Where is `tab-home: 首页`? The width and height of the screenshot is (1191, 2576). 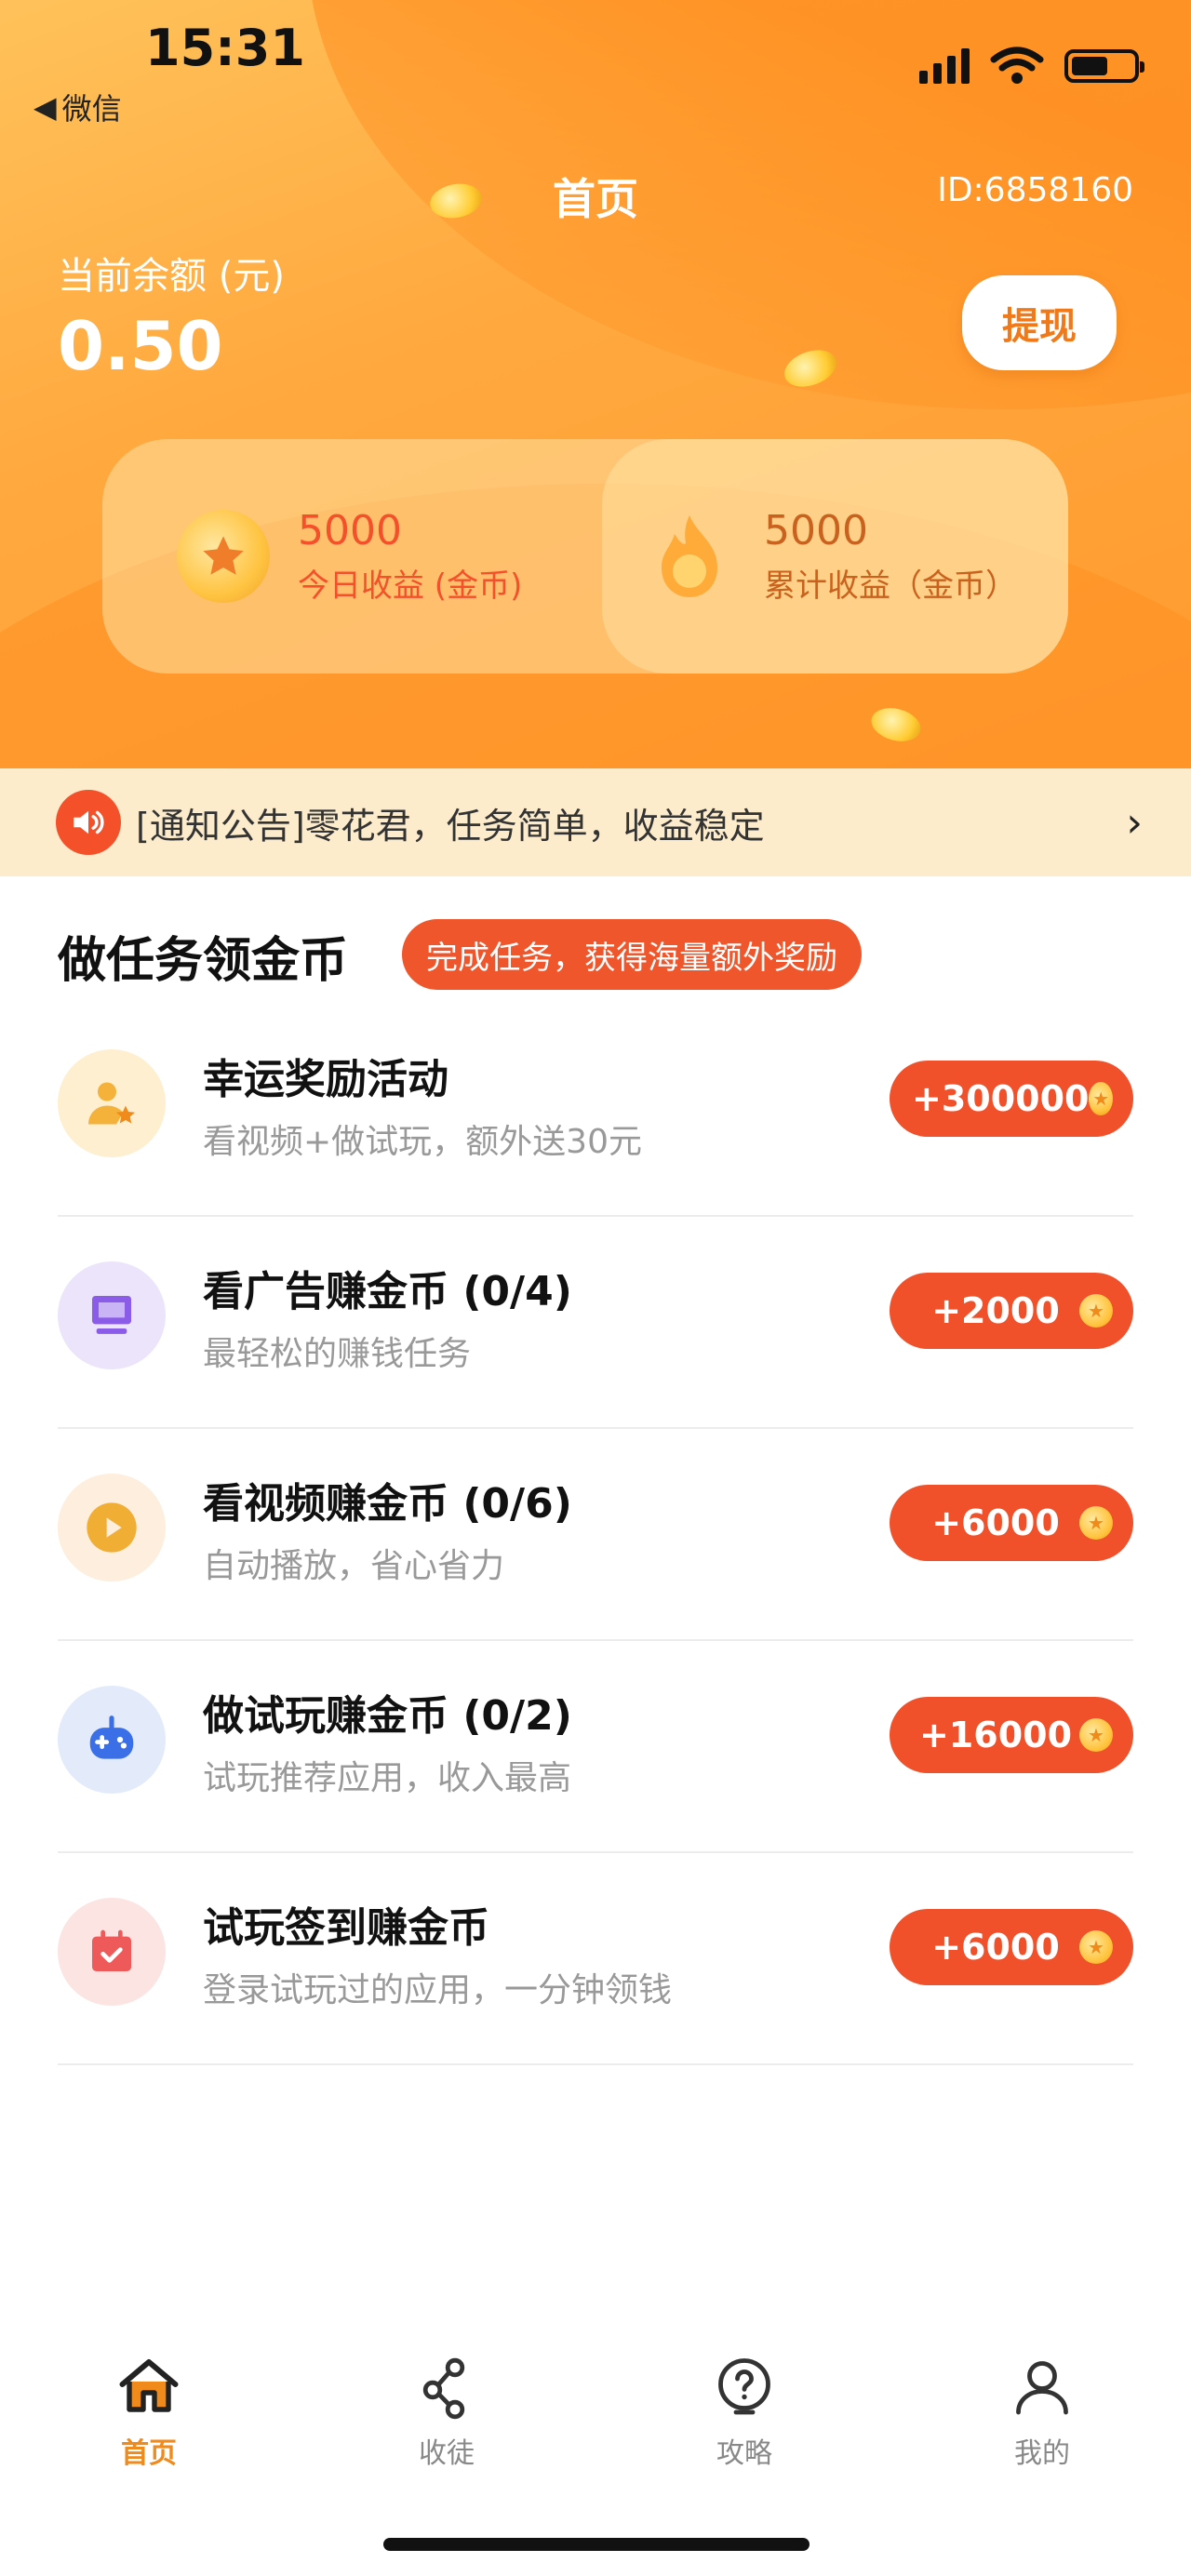 tab-home: 首页 is located at coordinates (149, 2419).